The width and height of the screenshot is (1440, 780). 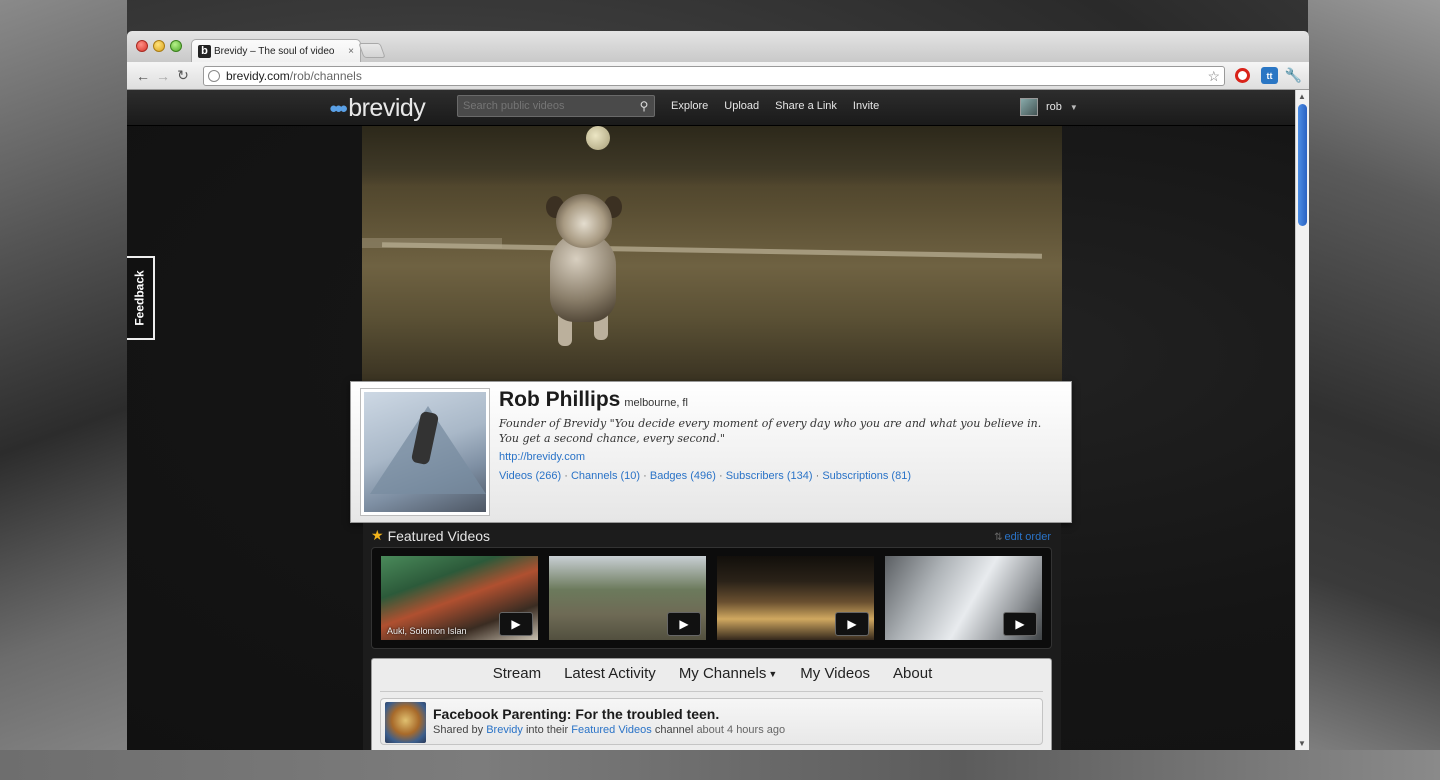 What do you see at coordinates (769, 476) in the screenshot?
I see `stat-subscribers-link: Subscribers (134)` at bounding box center [769, 476].